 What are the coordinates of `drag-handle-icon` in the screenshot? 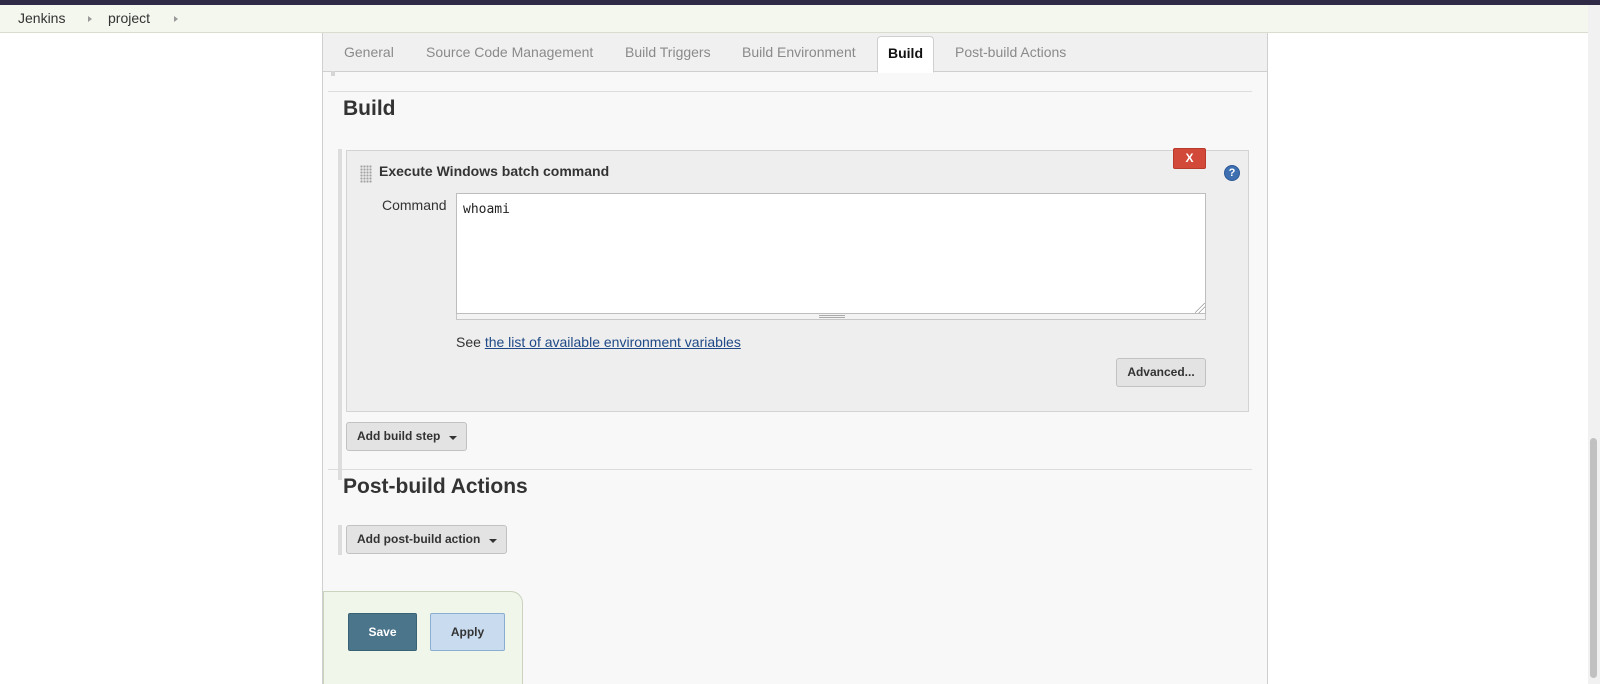 It's located at (366, 174).